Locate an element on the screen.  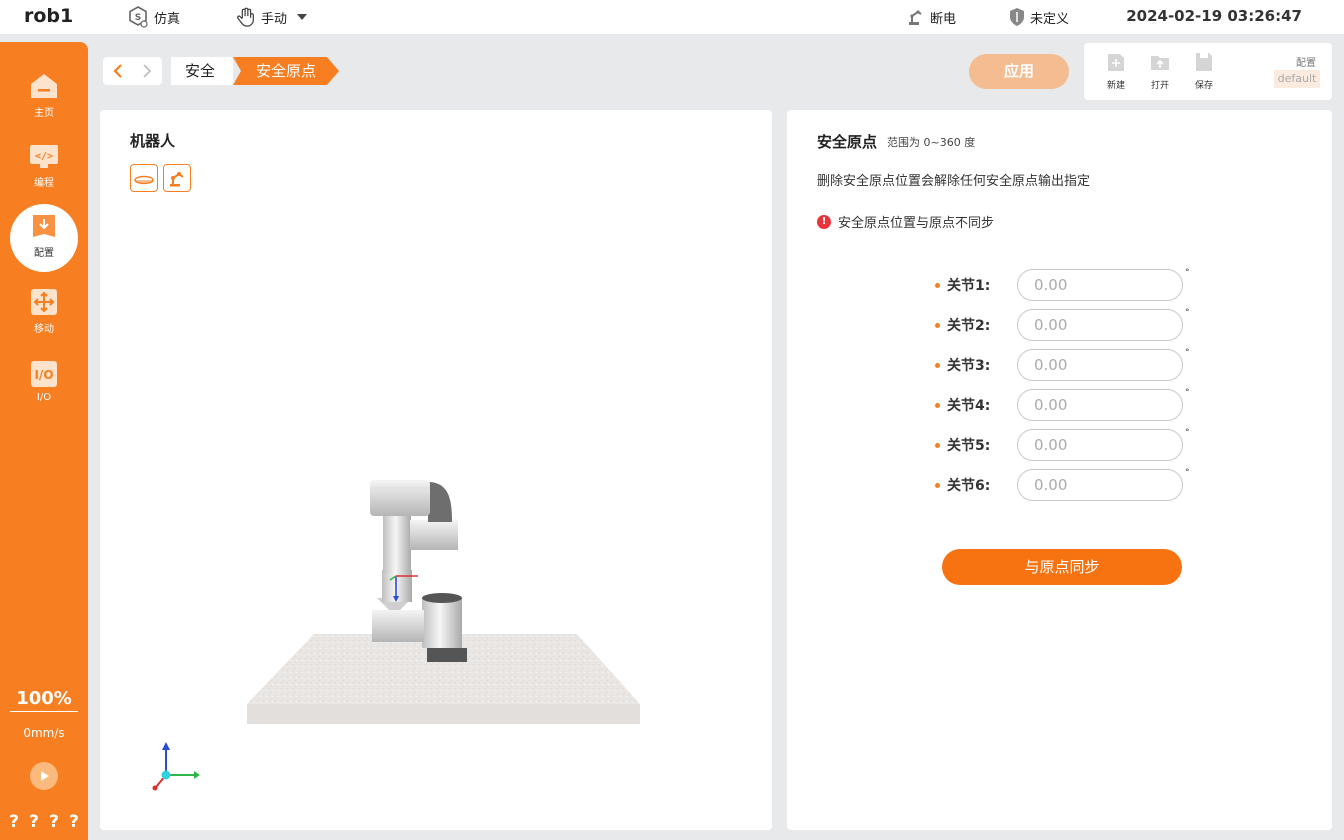
chevron-left-icon is located at coordinates (117, 71).